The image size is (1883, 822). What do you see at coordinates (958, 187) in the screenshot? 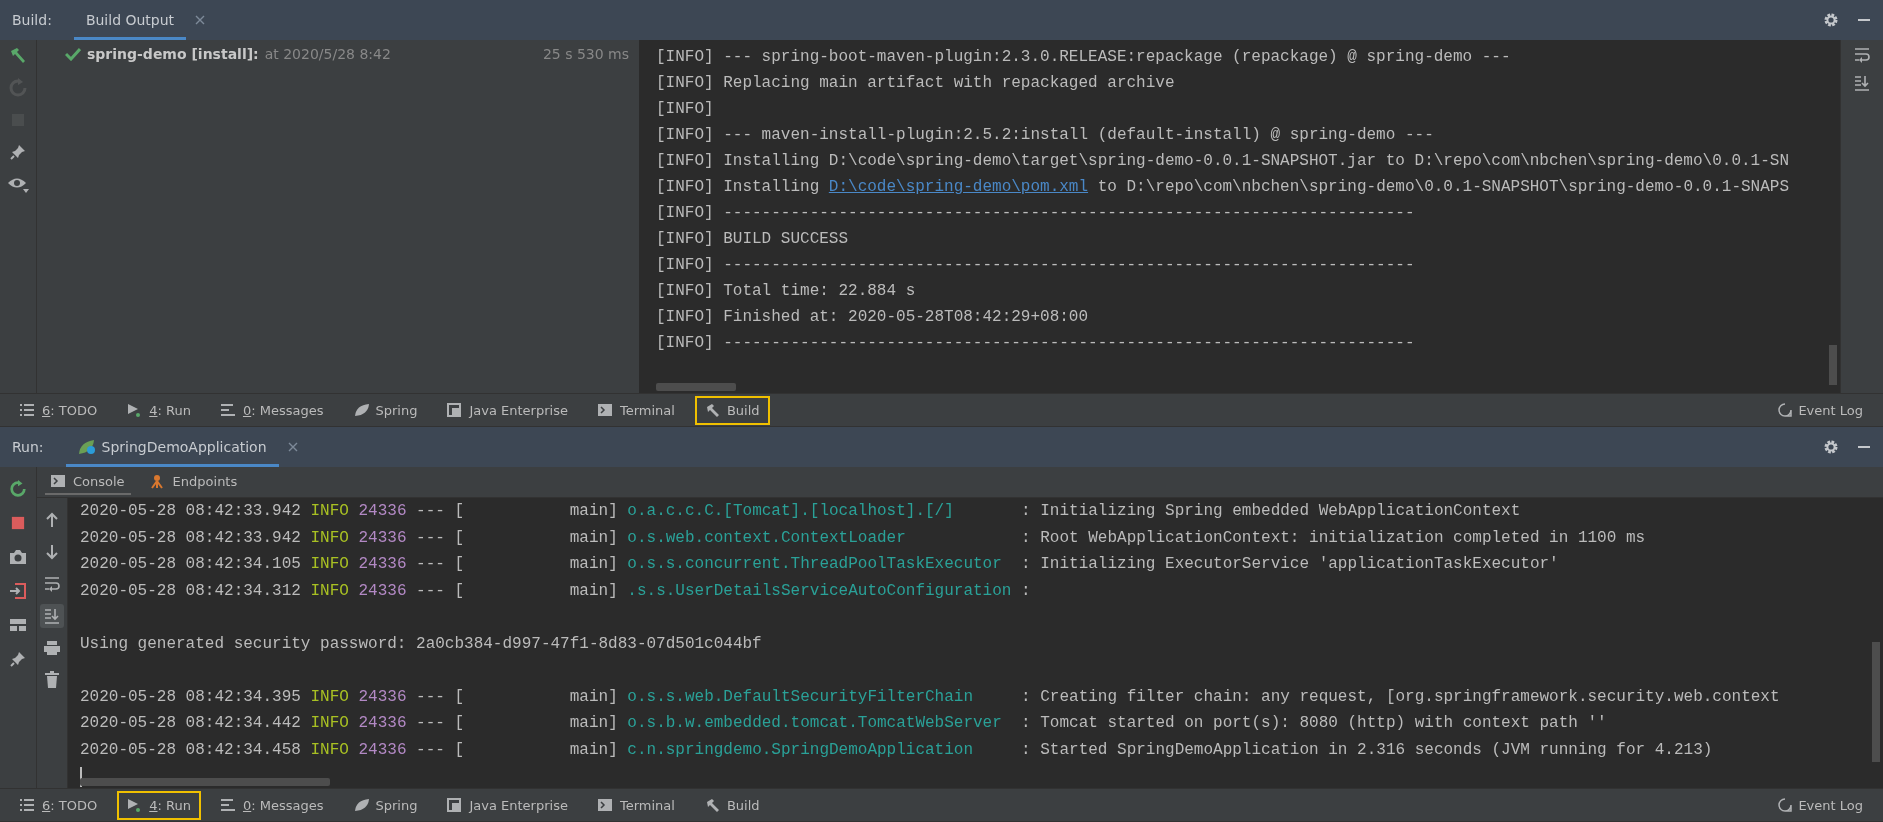
I see `file-link: D:\code\spring-demo\pom.xml` at bounding box center [958, 187].